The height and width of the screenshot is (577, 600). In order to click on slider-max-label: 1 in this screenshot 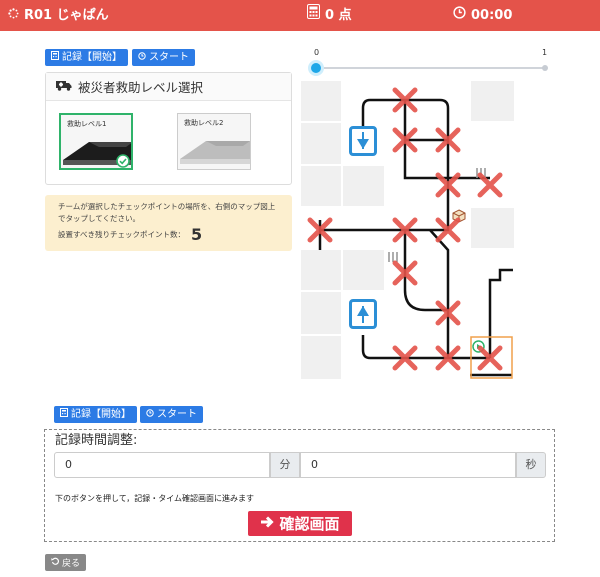, I will do `click(545, 52)`.